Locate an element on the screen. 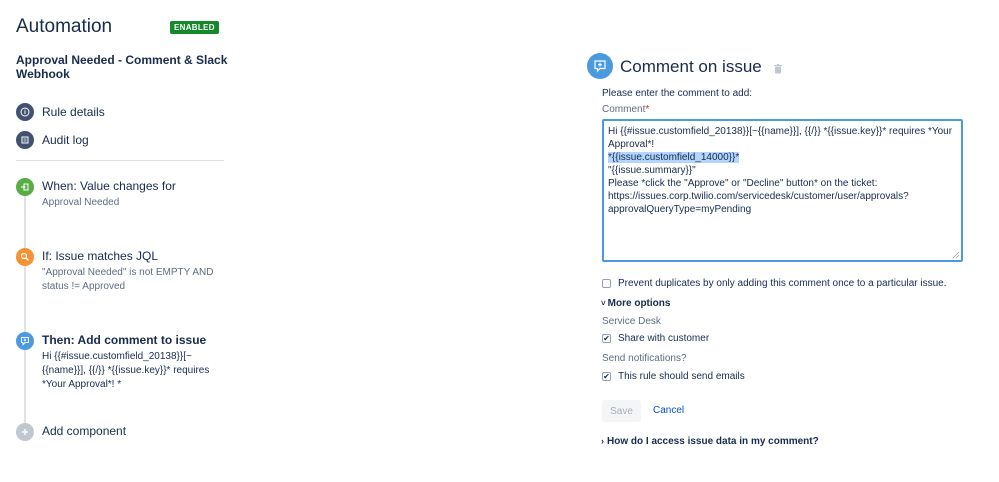 The image size is (999, 482). share-with-customer-label: Share with customer is located at coordinates (664, 338).